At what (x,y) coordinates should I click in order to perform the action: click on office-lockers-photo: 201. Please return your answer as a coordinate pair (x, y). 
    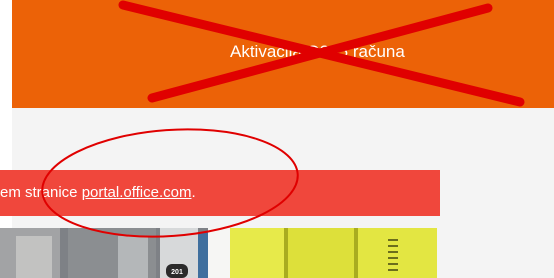
    Looking at the image, I should click on (218, 253).